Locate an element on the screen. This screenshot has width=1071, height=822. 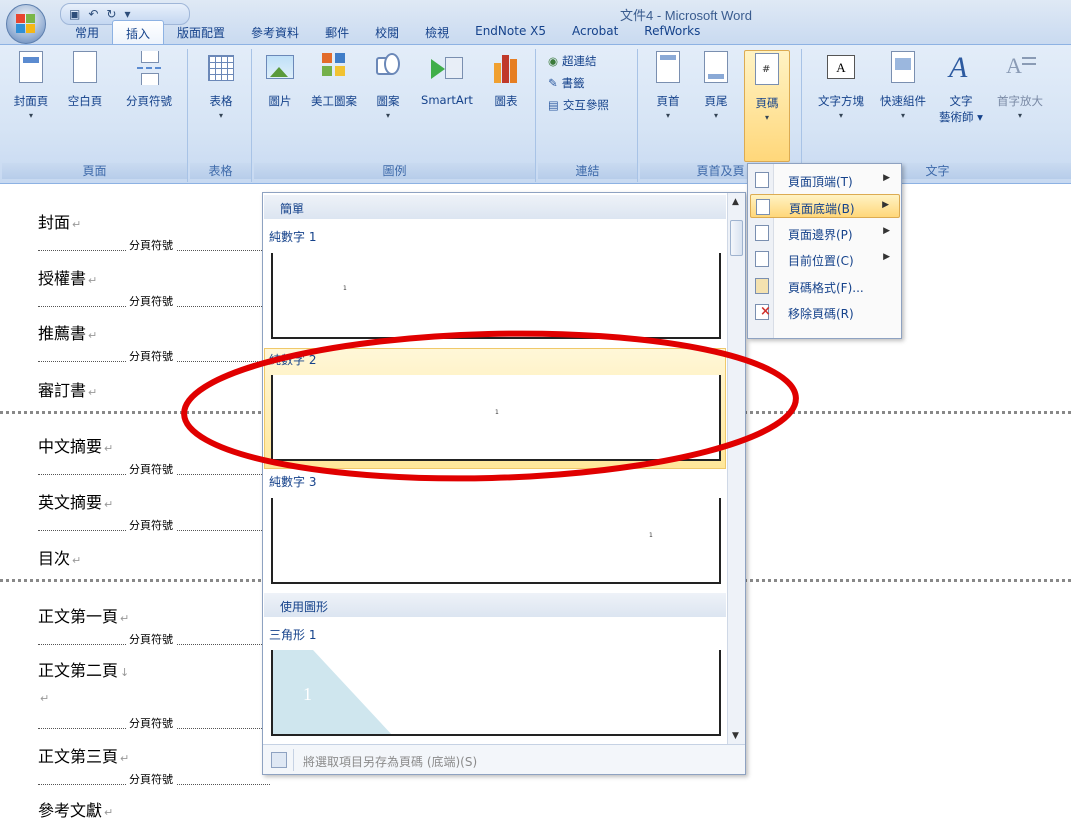
hyperlink-icon: ◉ is located at coordinates (553, 61).